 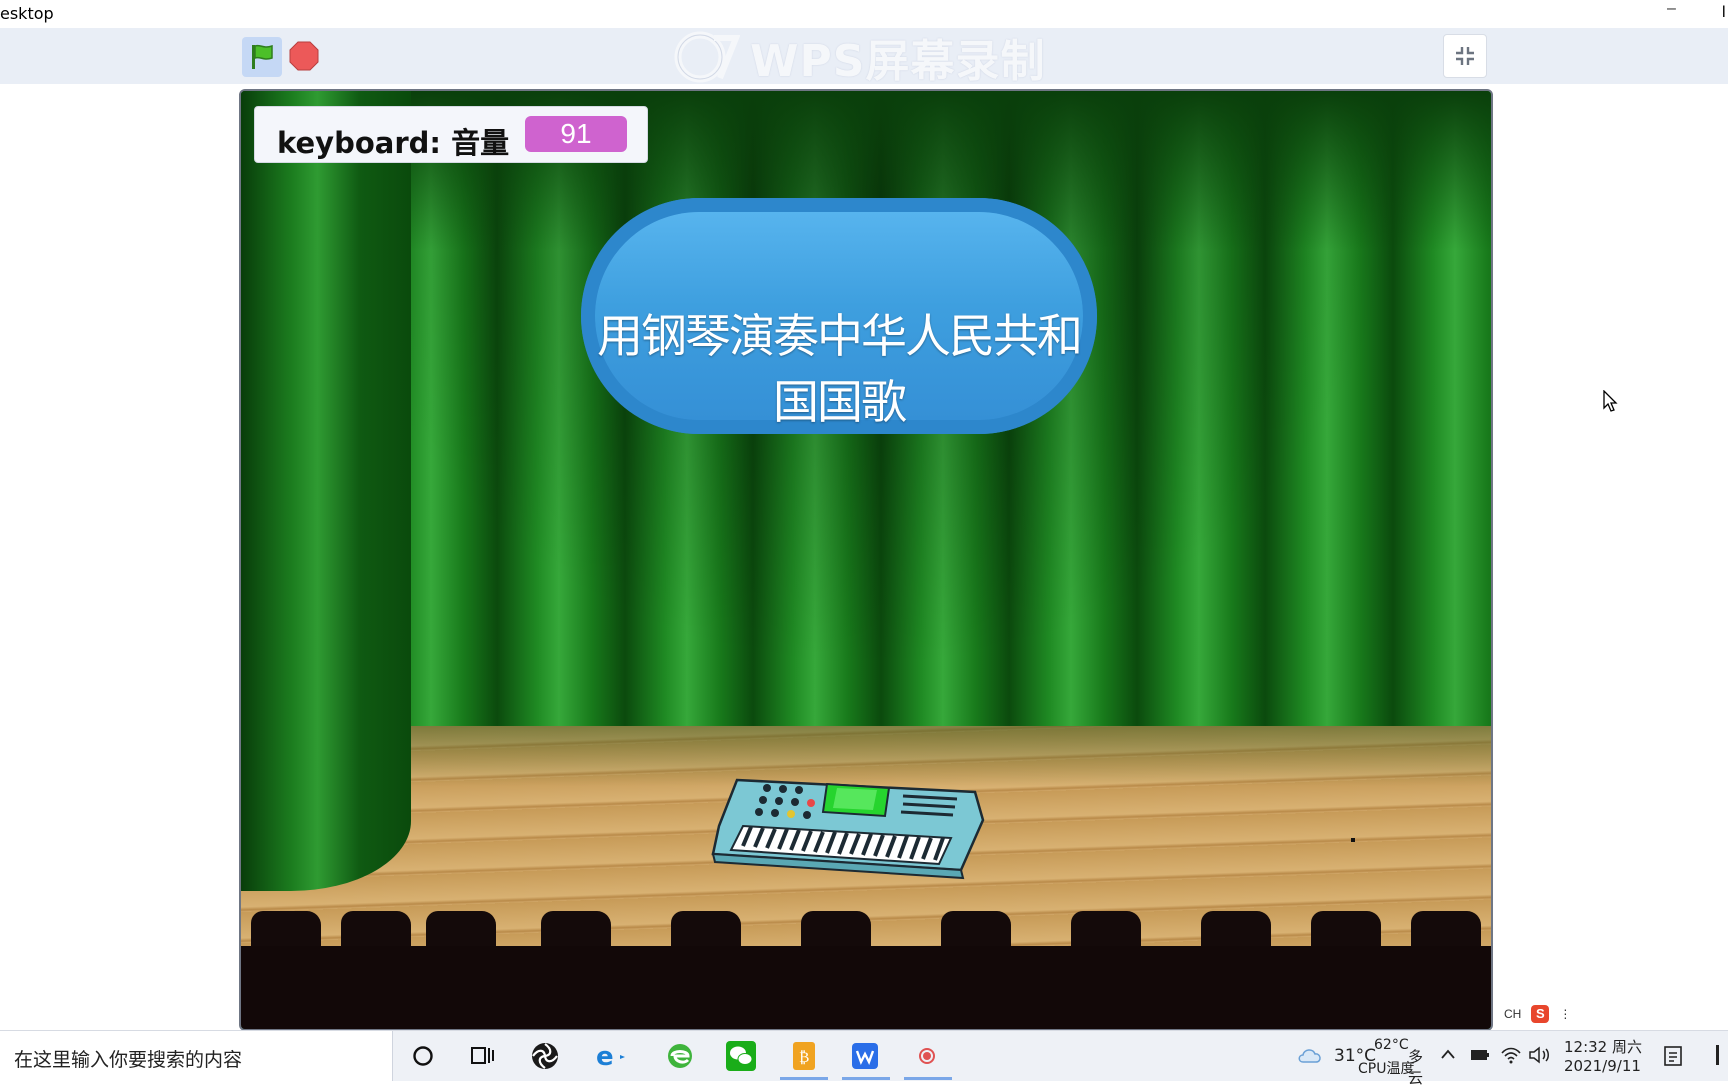 I want to click on orange-app-icon: ₿, so click(x=804, y=1056).